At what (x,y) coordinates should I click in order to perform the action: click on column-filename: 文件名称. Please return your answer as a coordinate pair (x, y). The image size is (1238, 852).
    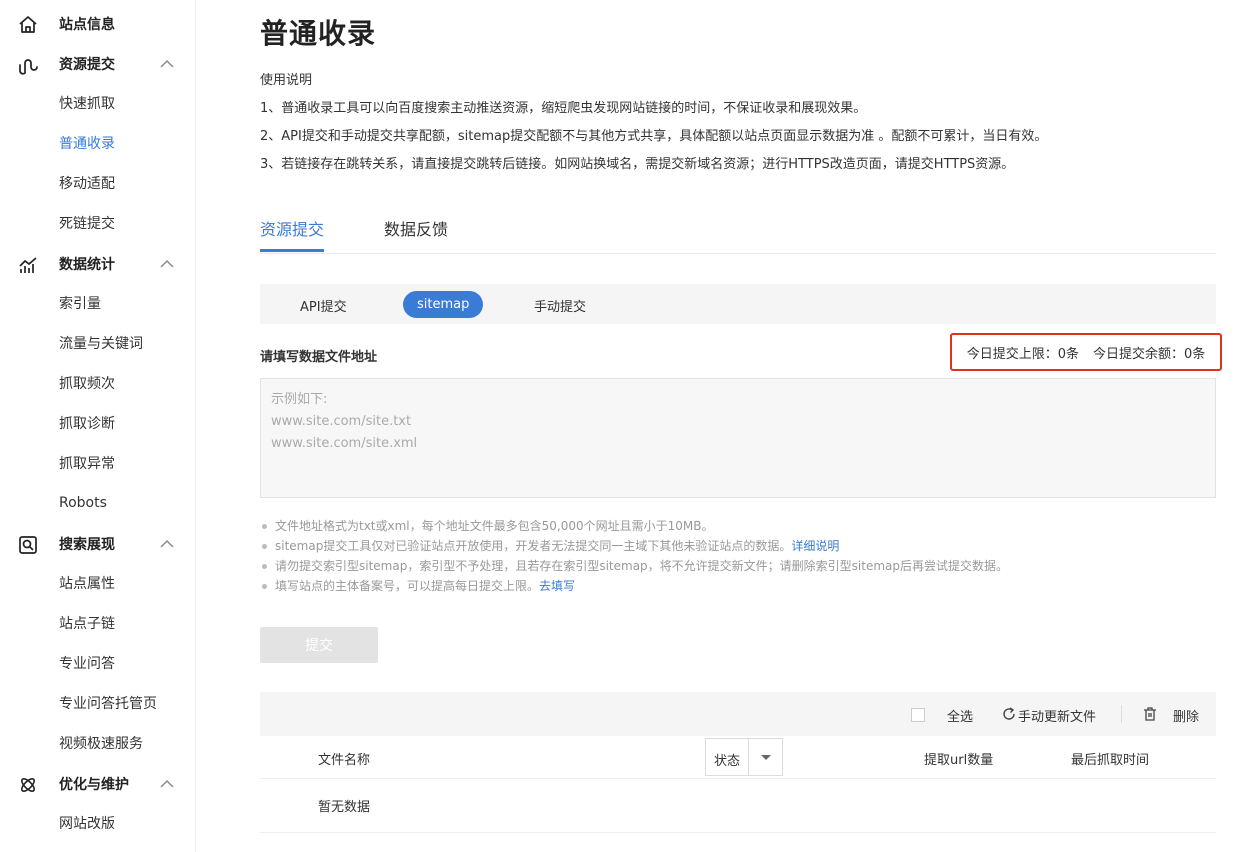
    Looking at the image, I should click on (344, 760).